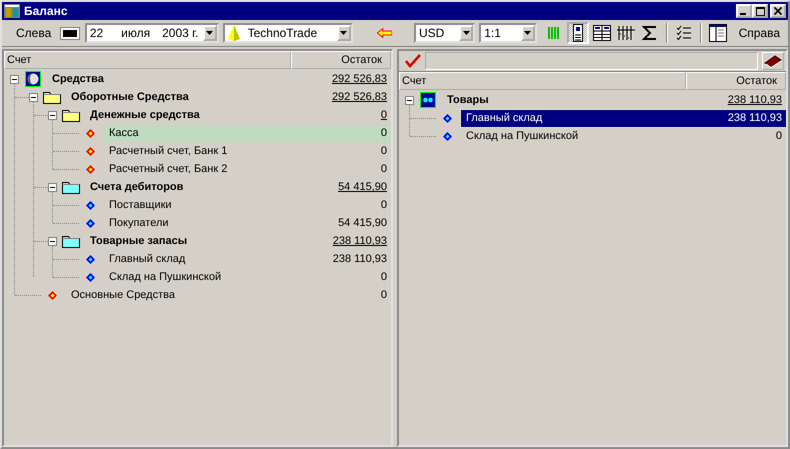 This screenshot has height=449, width=790. What do you see at coordinates (46, 11) in the screenshot?
I see `window-title: Баланс` at bounding box center [46, 11].